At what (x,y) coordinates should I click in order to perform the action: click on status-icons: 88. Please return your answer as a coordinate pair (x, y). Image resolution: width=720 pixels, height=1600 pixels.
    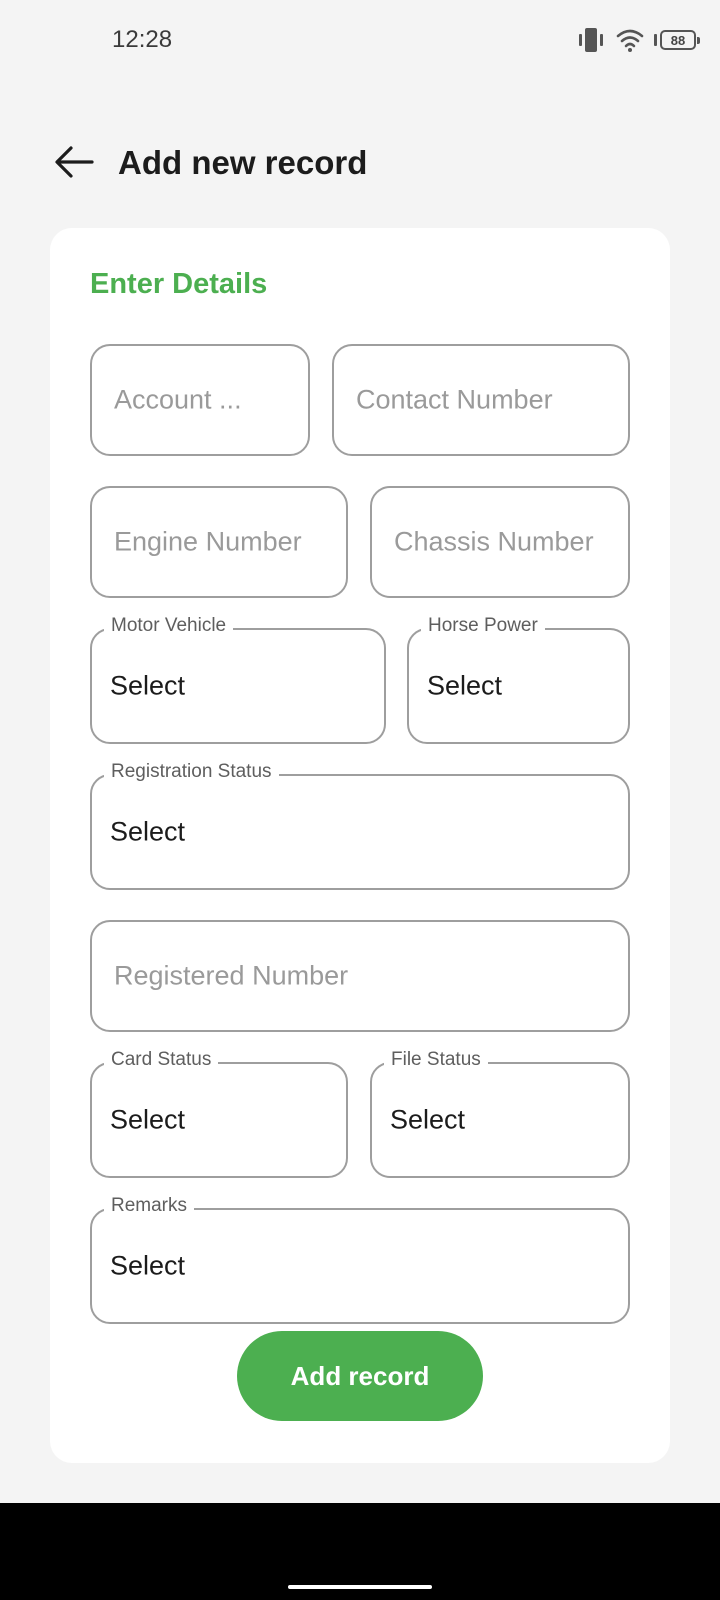
    Looking at the image, I should click on (638, 40).